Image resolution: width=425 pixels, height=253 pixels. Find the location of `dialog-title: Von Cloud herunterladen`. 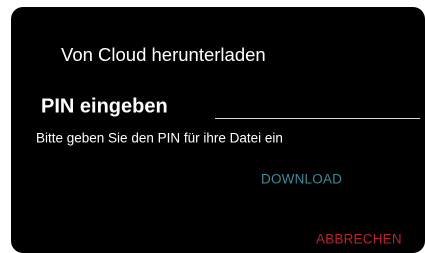

dialog-title: Von Cloud herunterladen is located at coordinates (163, 54).